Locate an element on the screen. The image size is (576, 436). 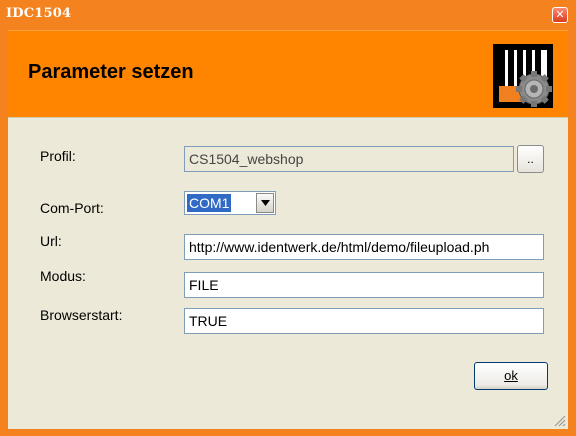
ok-button: ok is located at coordinates (511, 376).